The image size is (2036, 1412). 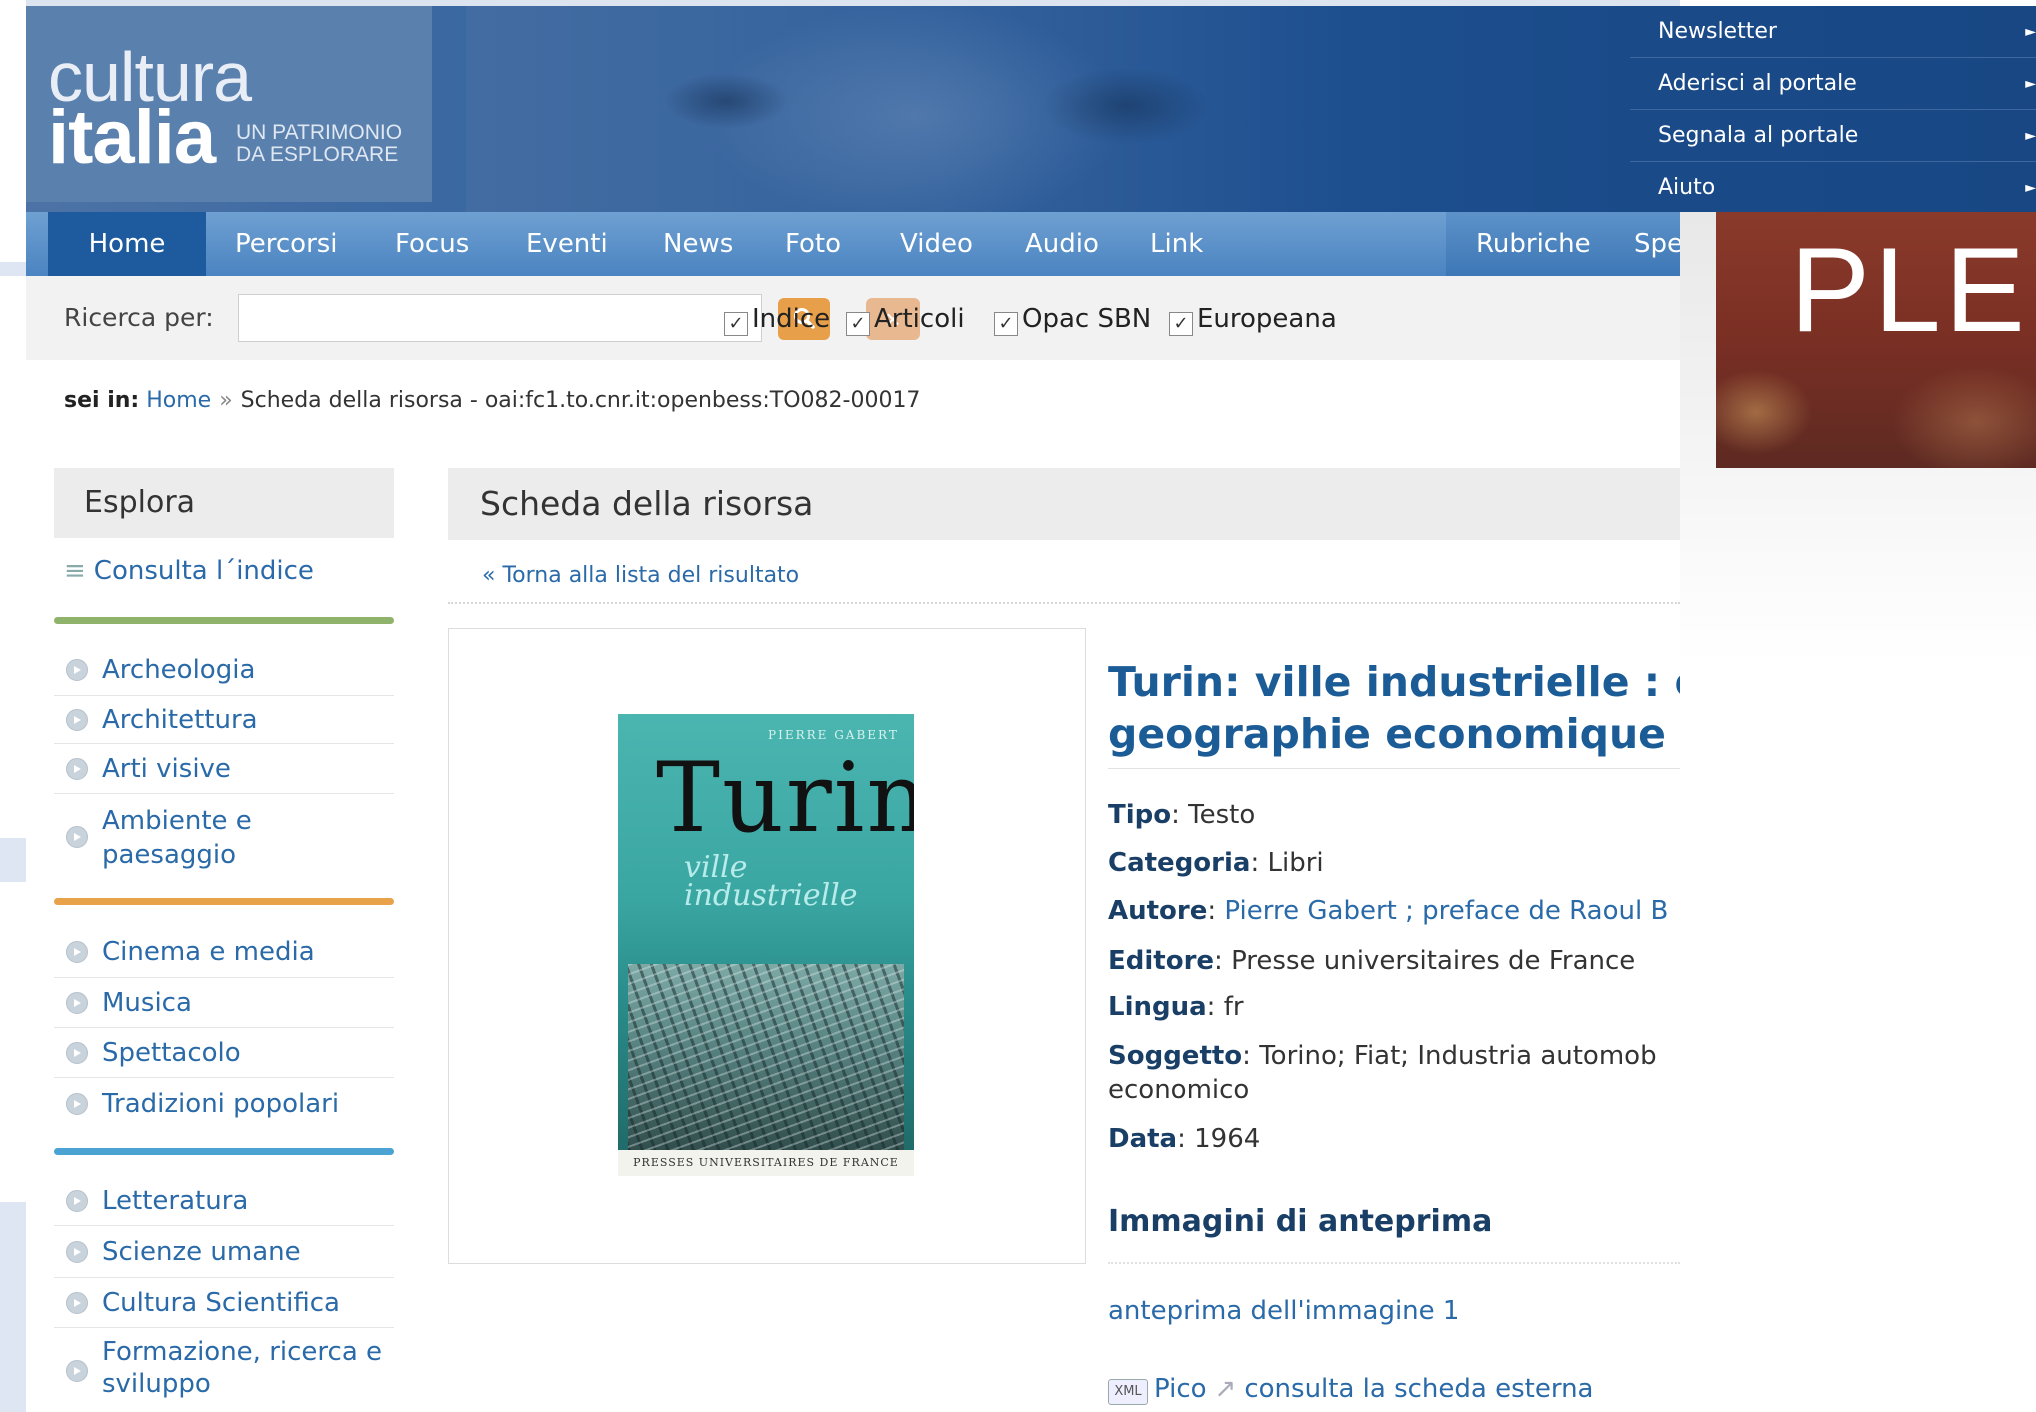 I want to click on sidebar-item-cultura-scientifica: Cultura Scientifica, so click(x=224, y=1303).